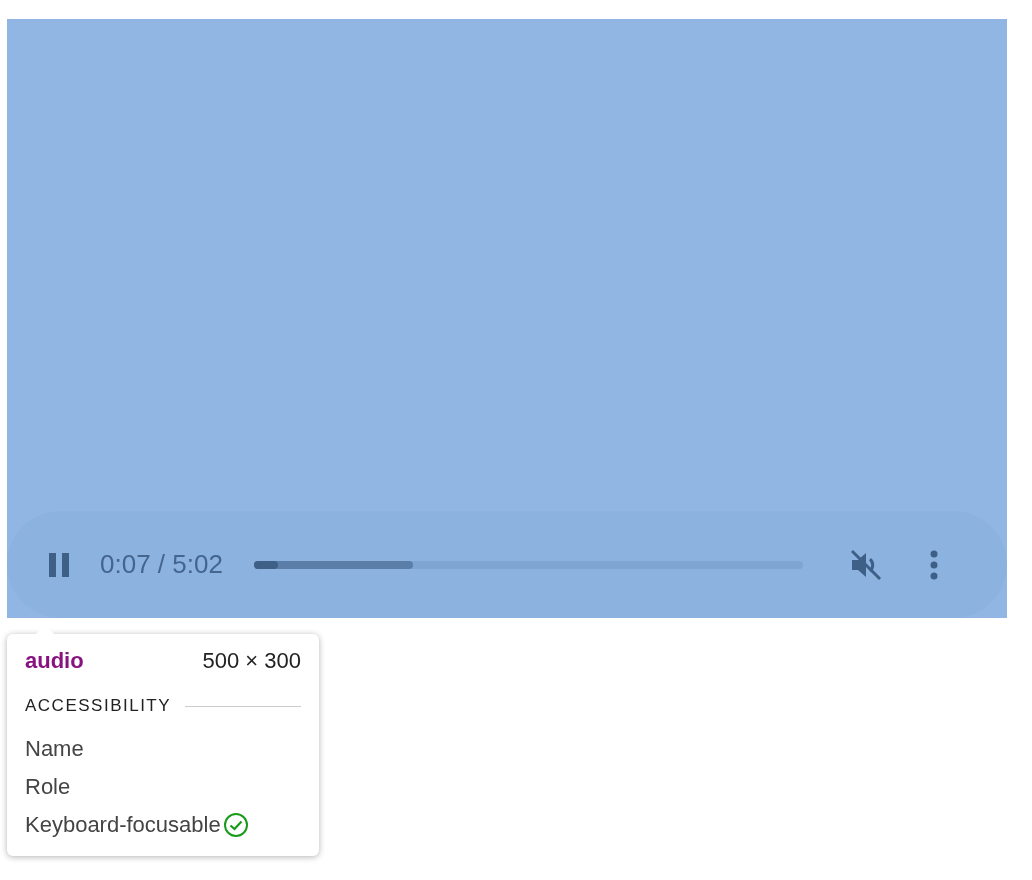 The width and height of the screenshot is (1032, 880). I want to click on property-label: Keyboard-focusable, so click(123, 825).